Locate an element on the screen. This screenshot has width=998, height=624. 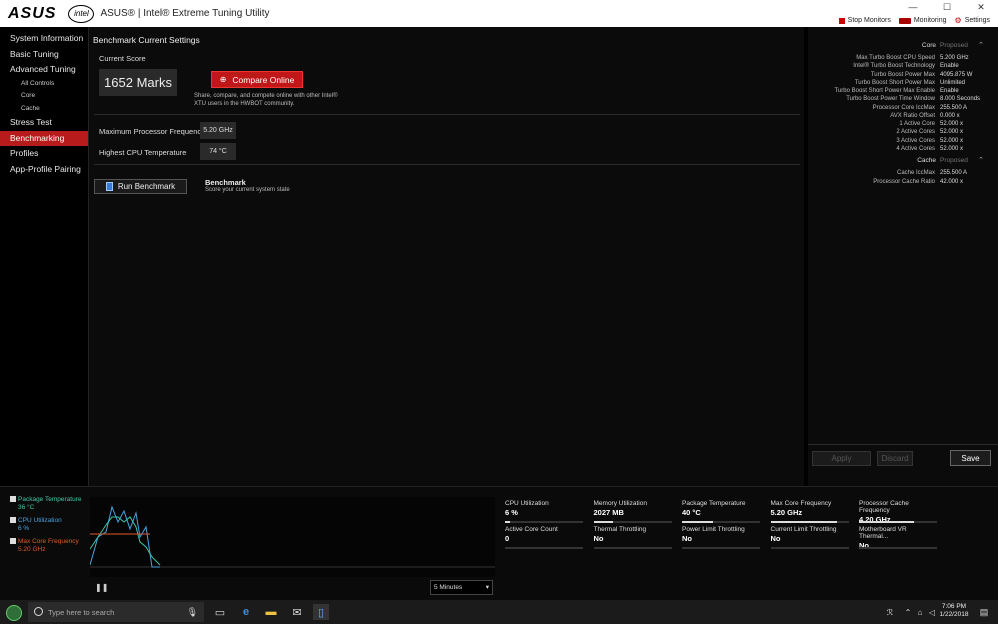
microphone-icon: 🎙 is located at coordinates (192, 612).